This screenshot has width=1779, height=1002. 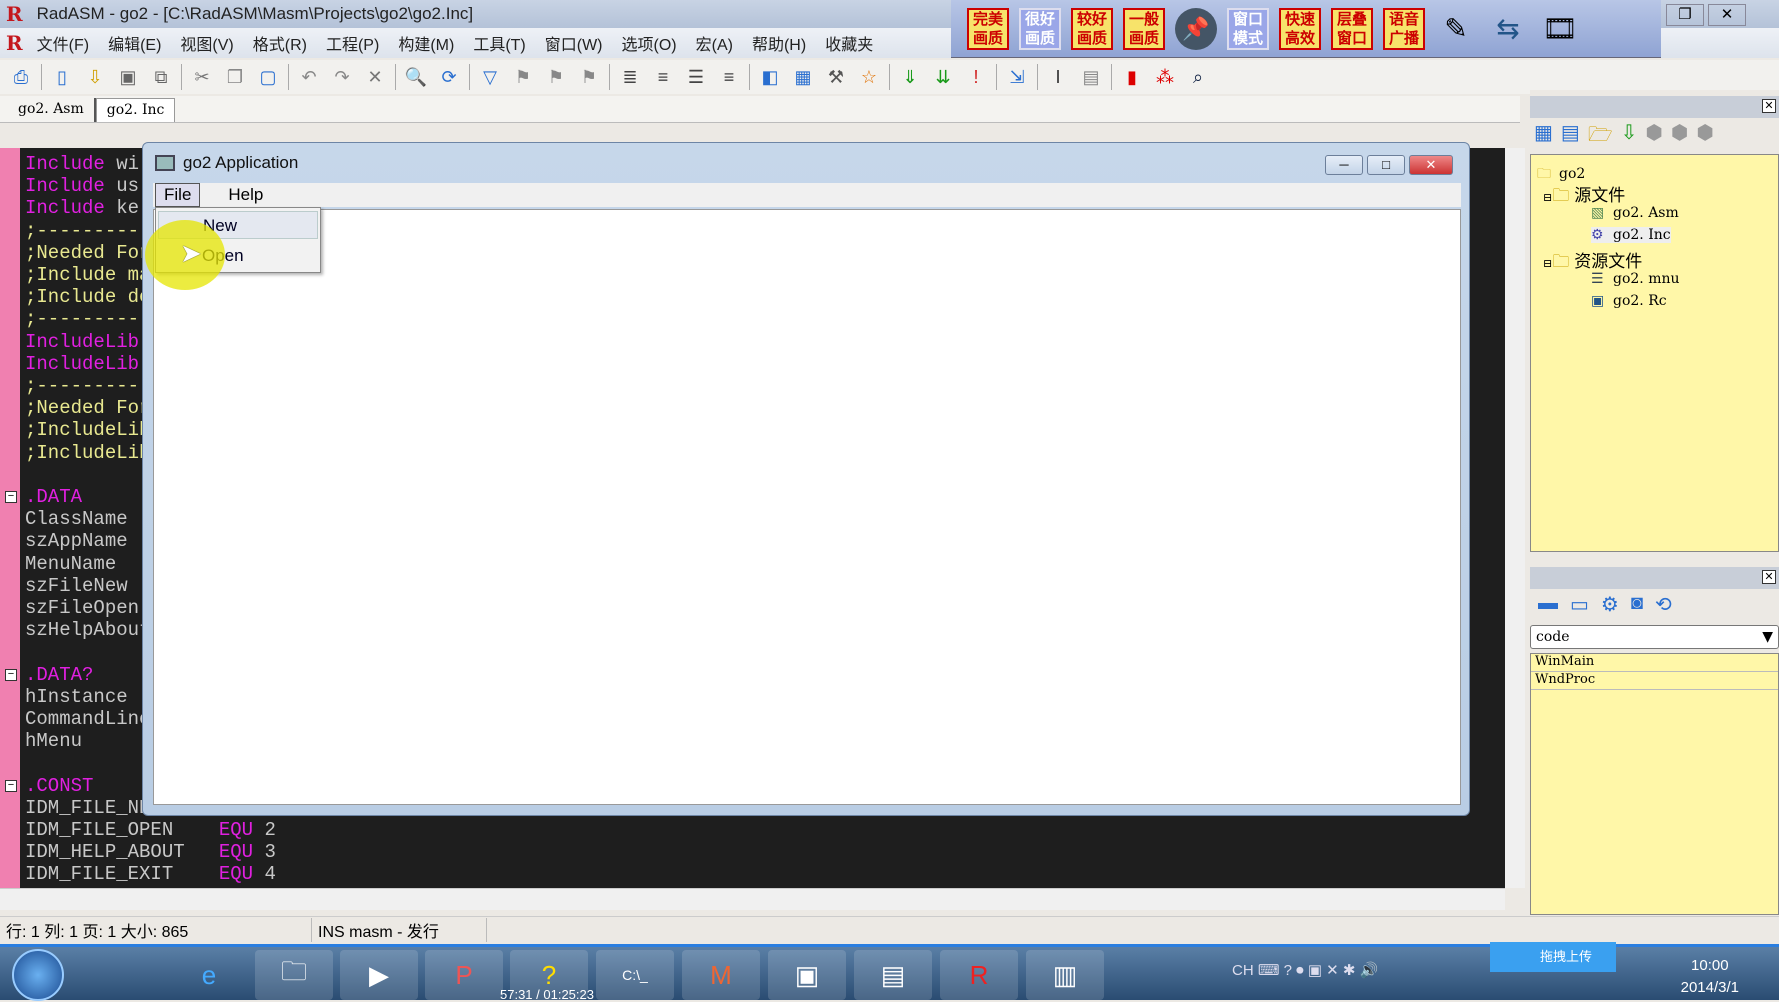 I want to click on save-icon: ▣, so click(x=128, y=77).